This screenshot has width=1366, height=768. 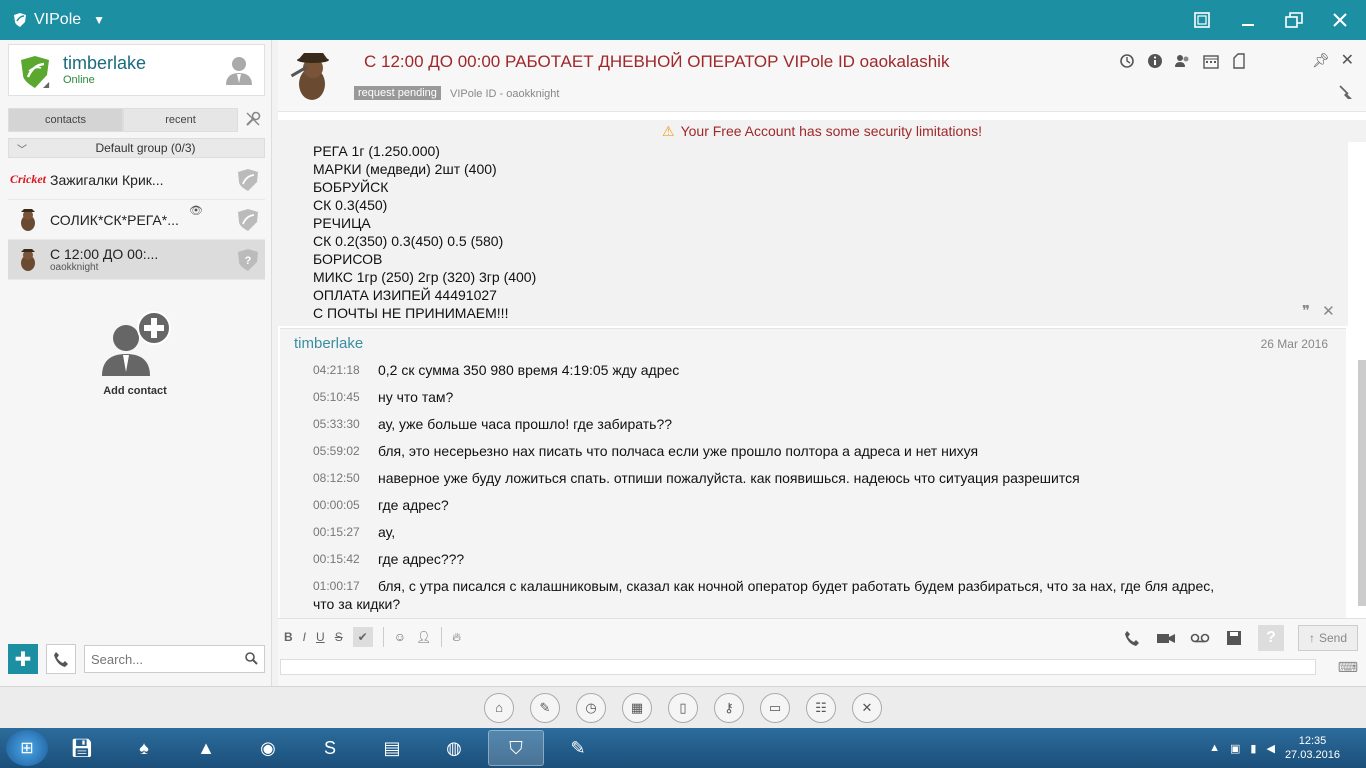 I want to click on call-icon, so click(x=1132, y=638).